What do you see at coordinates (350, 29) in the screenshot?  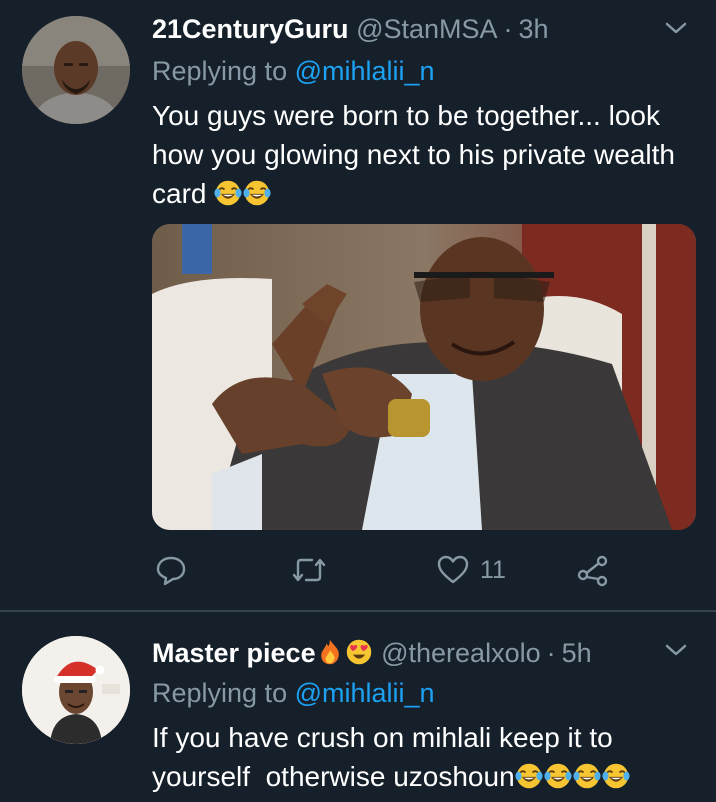 I see `tweet-header: 21CenturyGuru @StanMSA · 3h` at bounding box center [350, 29].